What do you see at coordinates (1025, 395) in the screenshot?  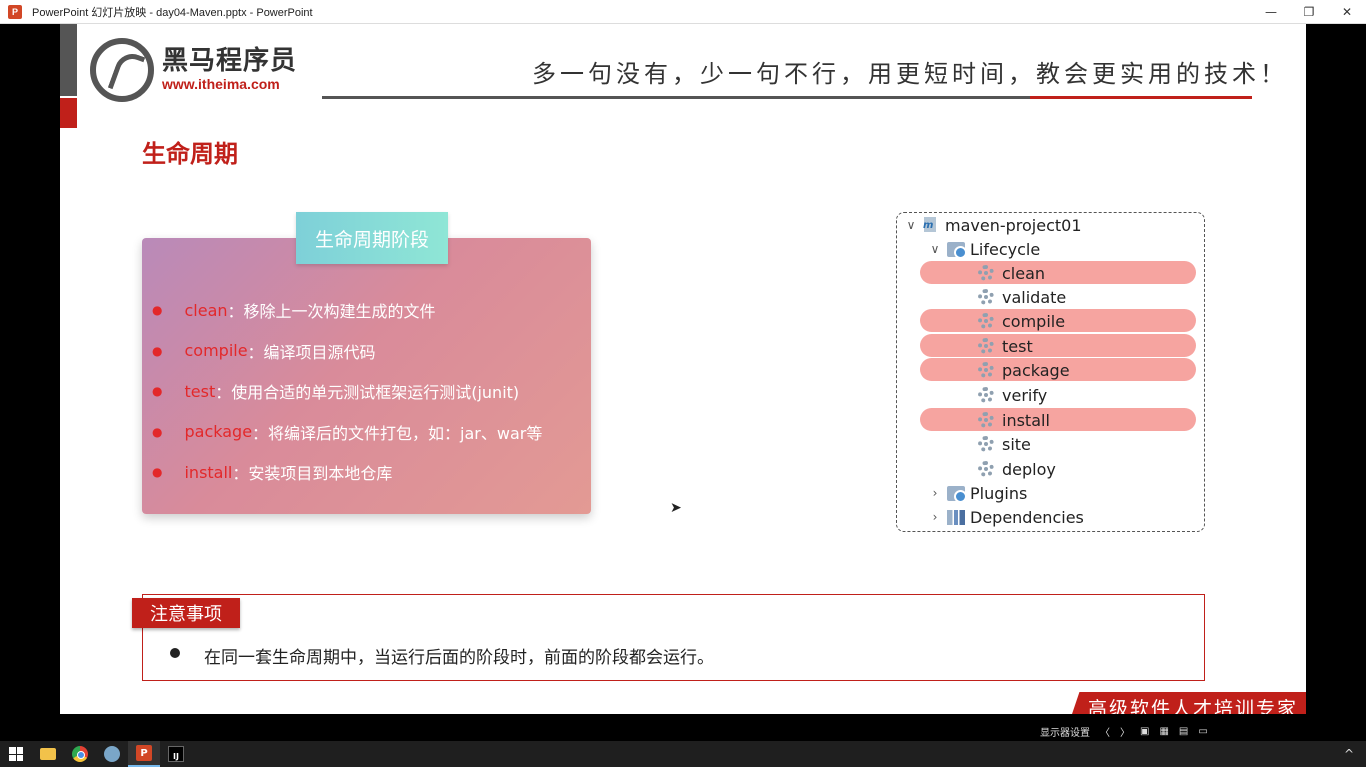 I see `tree-phase-label: verify` at bounding box center [1025, 395].